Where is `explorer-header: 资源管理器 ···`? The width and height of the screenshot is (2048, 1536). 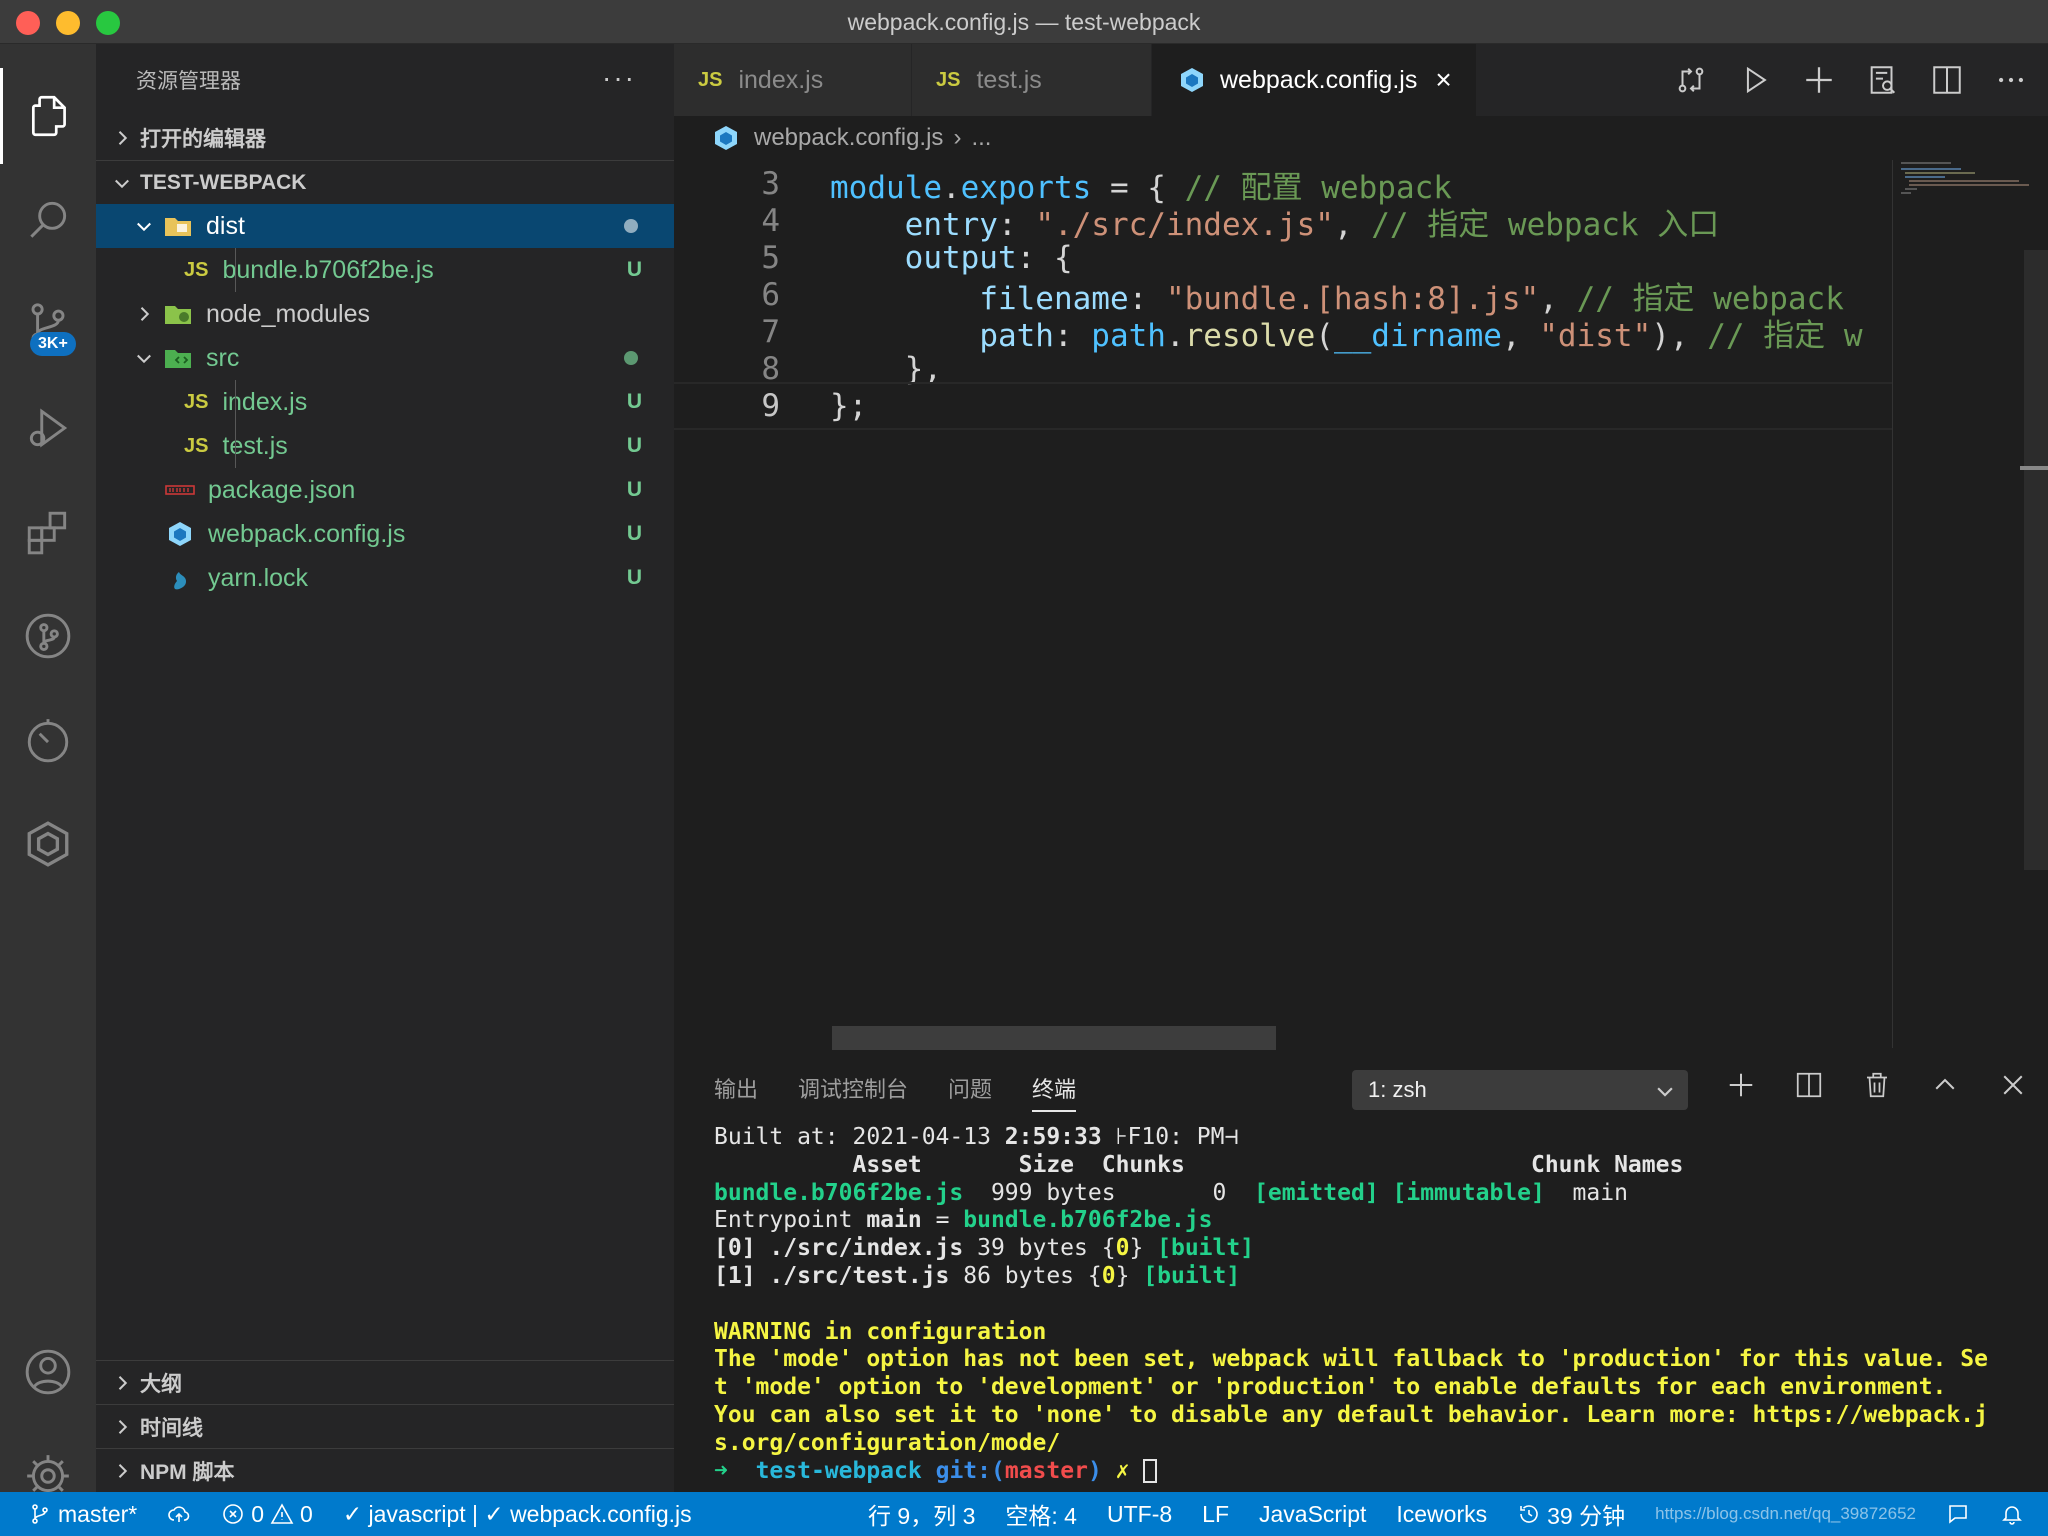
explorer-header: 资源管理器 ··· is located at coordinates (385, 80).